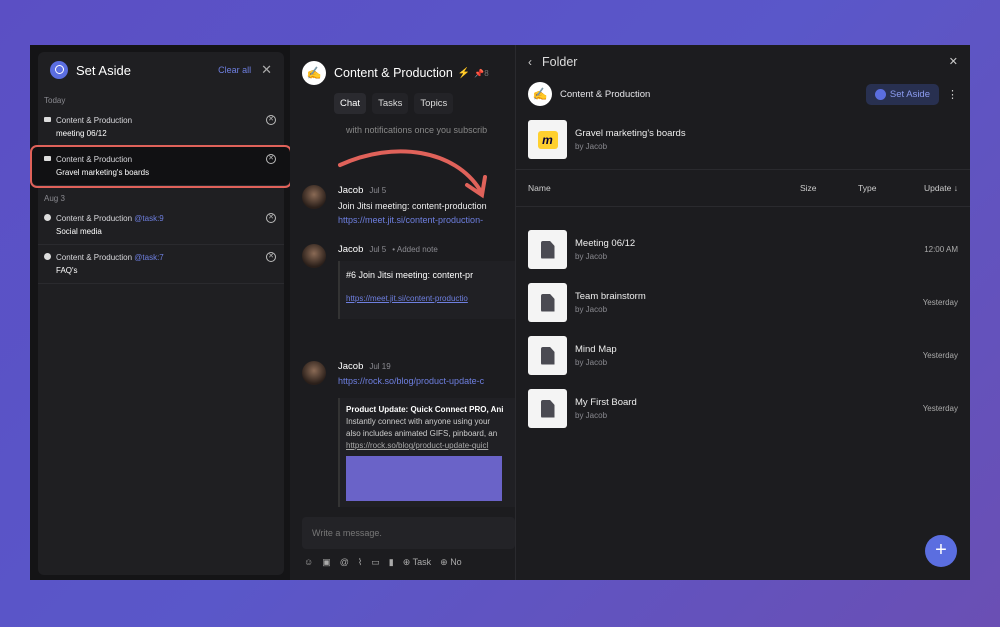 This screenshot has width=1000, height=627. I want to click on folder-title: Folder, so click(560, 61).